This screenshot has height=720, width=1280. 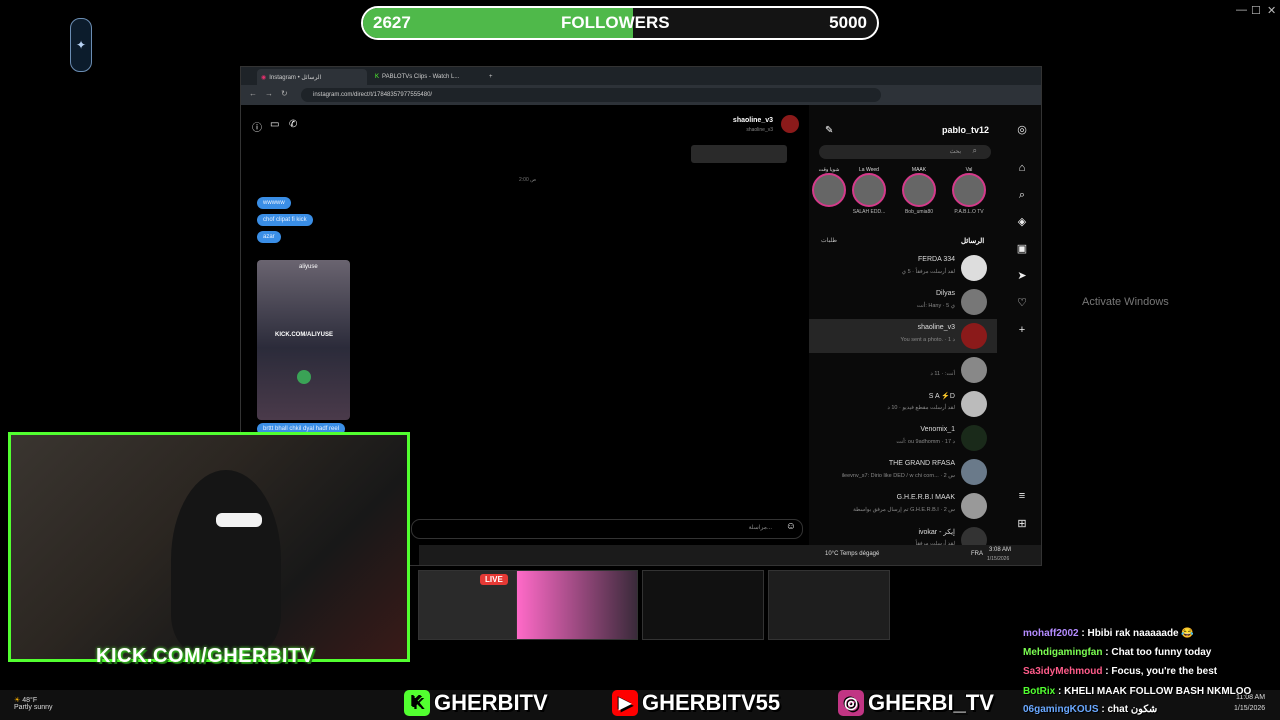 What do you see at coordinates (269, 93) in the screenshot?
I see `forward-icon: →` at bounding box center [269, 93].